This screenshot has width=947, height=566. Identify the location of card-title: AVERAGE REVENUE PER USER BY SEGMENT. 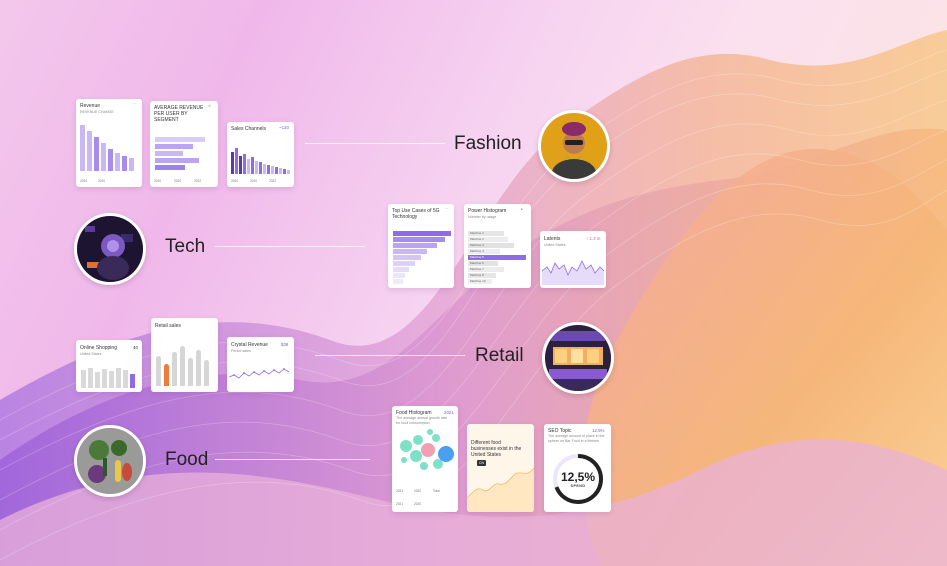
(179, 114).